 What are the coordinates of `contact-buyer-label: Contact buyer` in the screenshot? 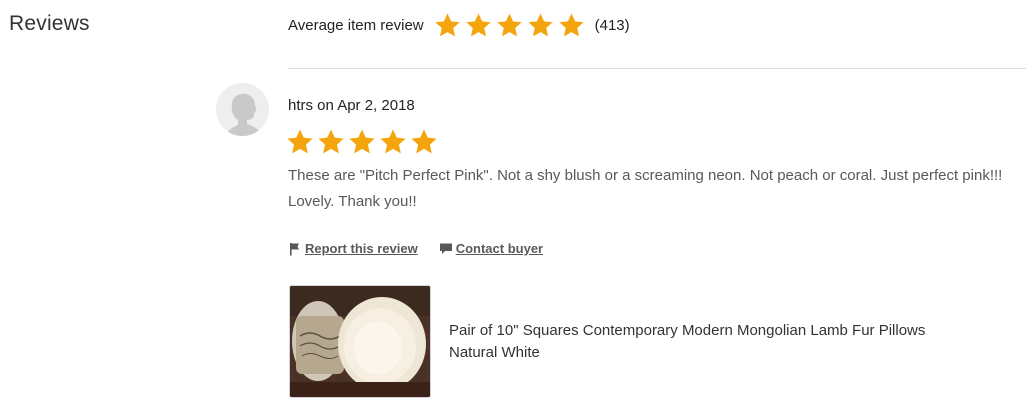 It's located at (499, 248).